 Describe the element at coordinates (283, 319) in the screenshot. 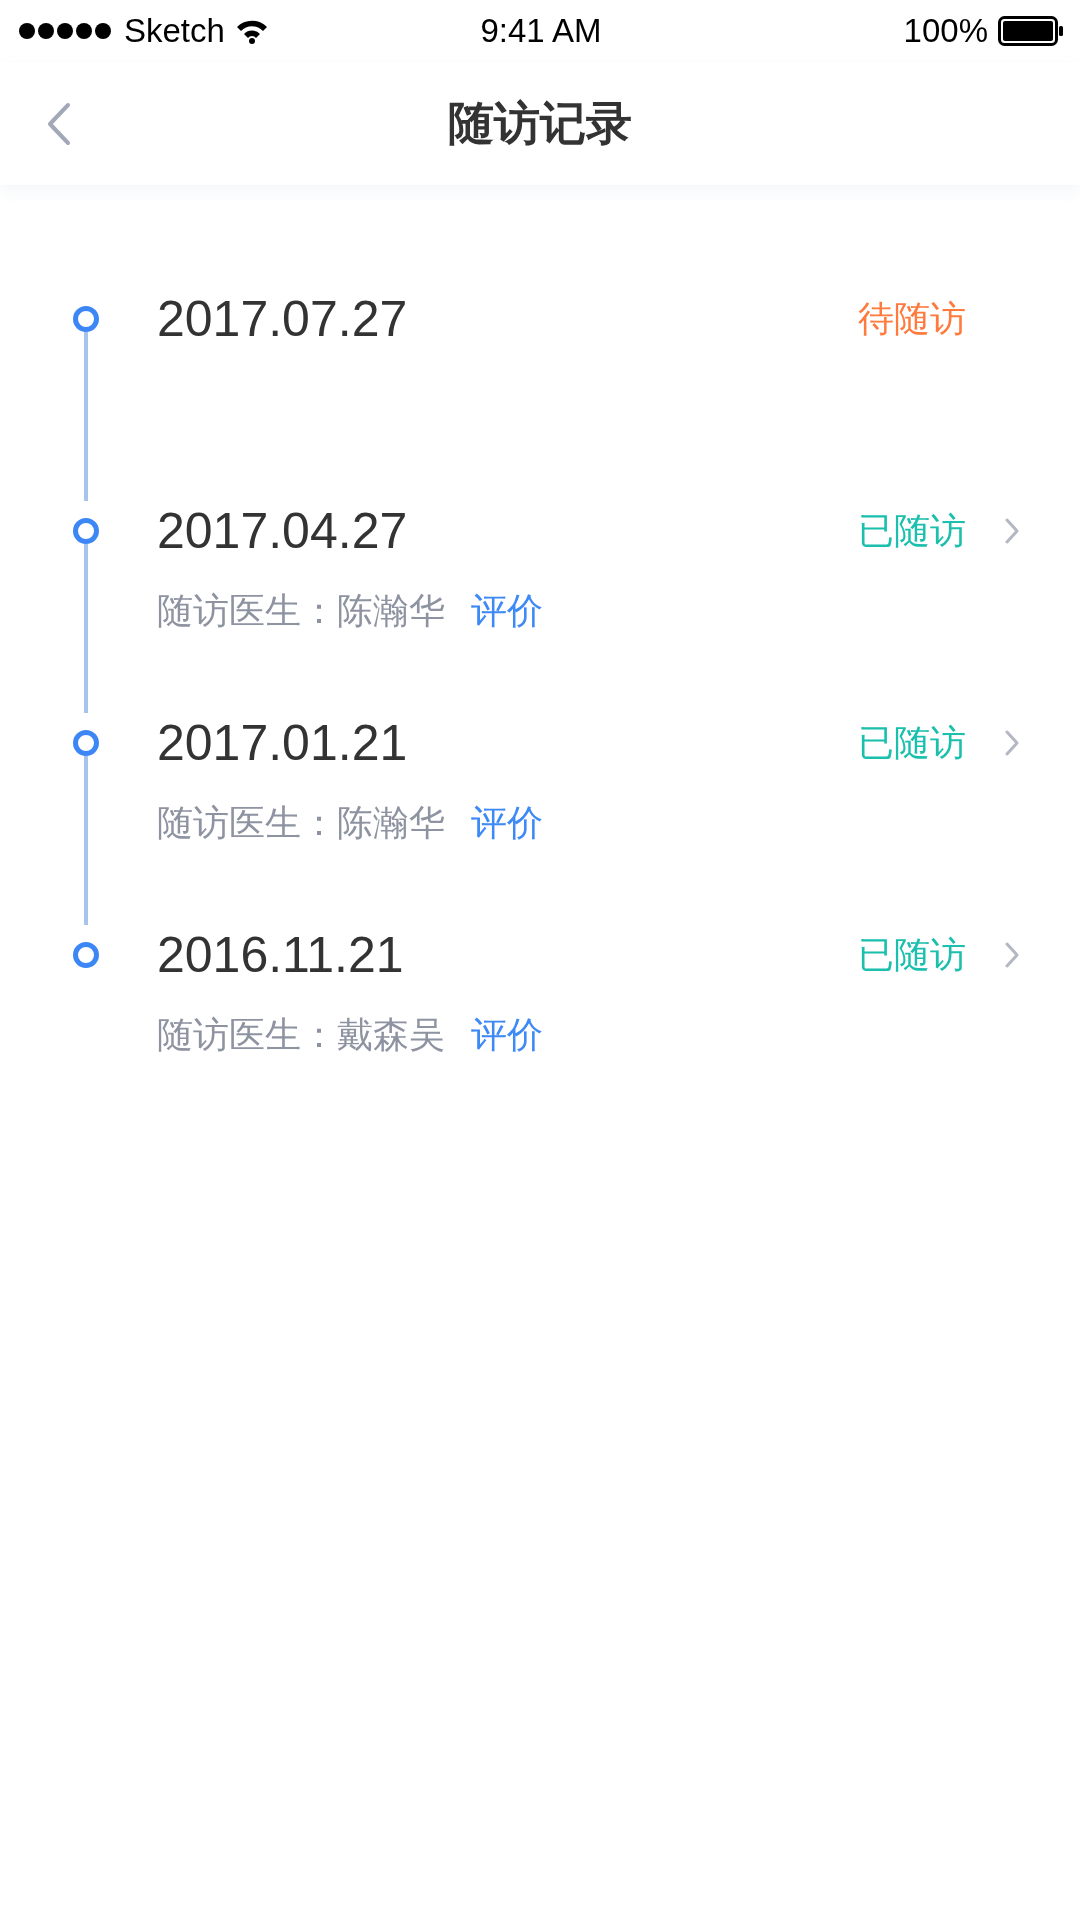

I see `record-date: 2017.07.27` at that location.